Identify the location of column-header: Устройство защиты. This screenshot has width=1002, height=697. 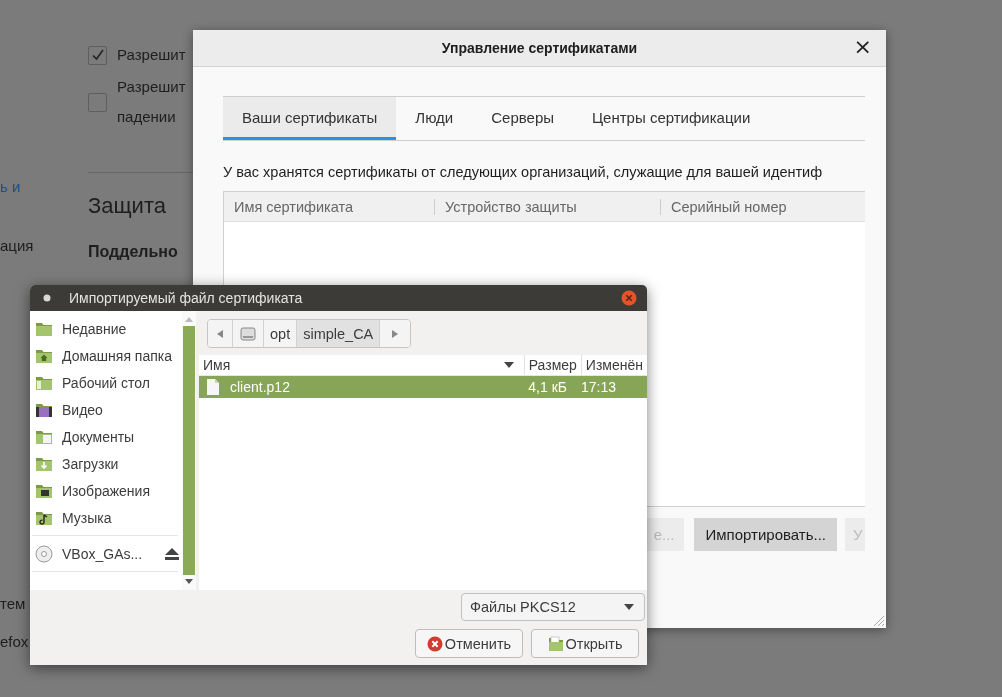
(548, 206).